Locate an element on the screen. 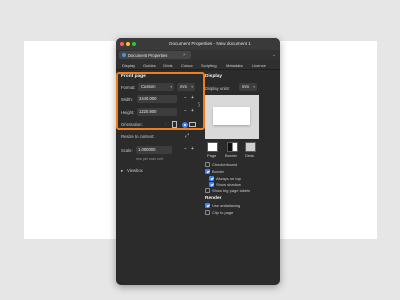  expand-triangle-icon: ▸ is located at coordinates (122, 171).